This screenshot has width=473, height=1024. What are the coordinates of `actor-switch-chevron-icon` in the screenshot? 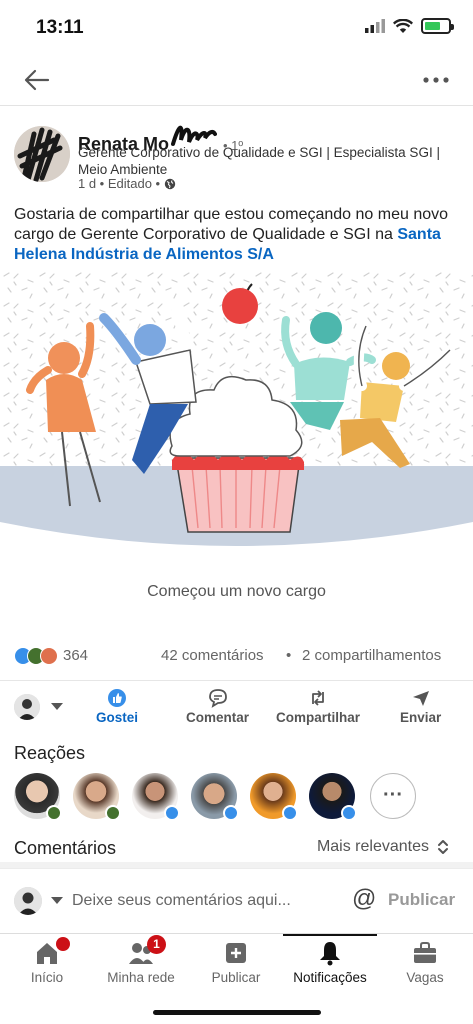 It's located at (57, 706).